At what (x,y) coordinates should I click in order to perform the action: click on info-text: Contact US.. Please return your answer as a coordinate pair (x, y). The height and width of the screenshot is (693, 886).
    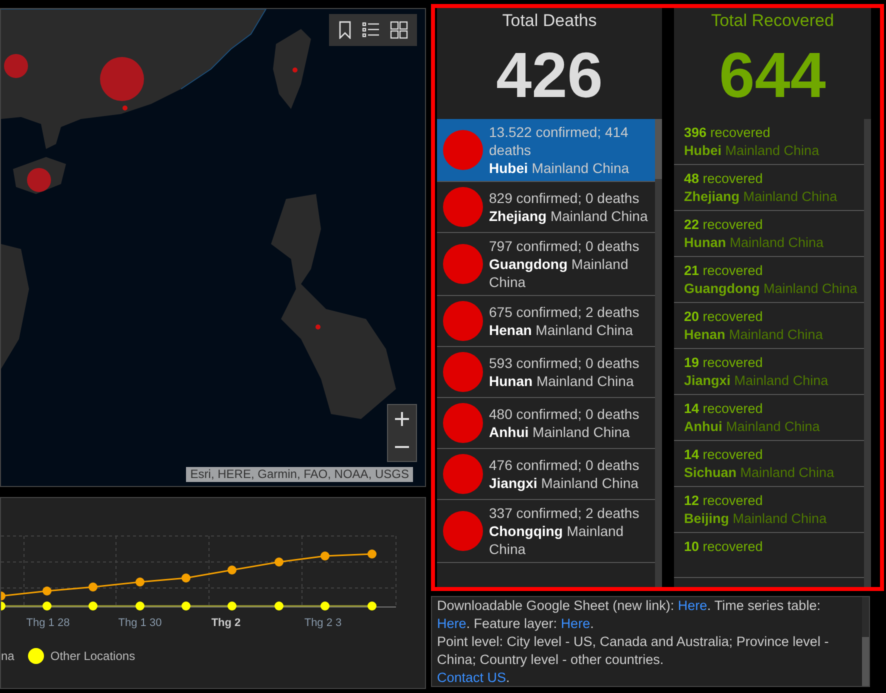
    Looking at the image, I should click on (474, 677).